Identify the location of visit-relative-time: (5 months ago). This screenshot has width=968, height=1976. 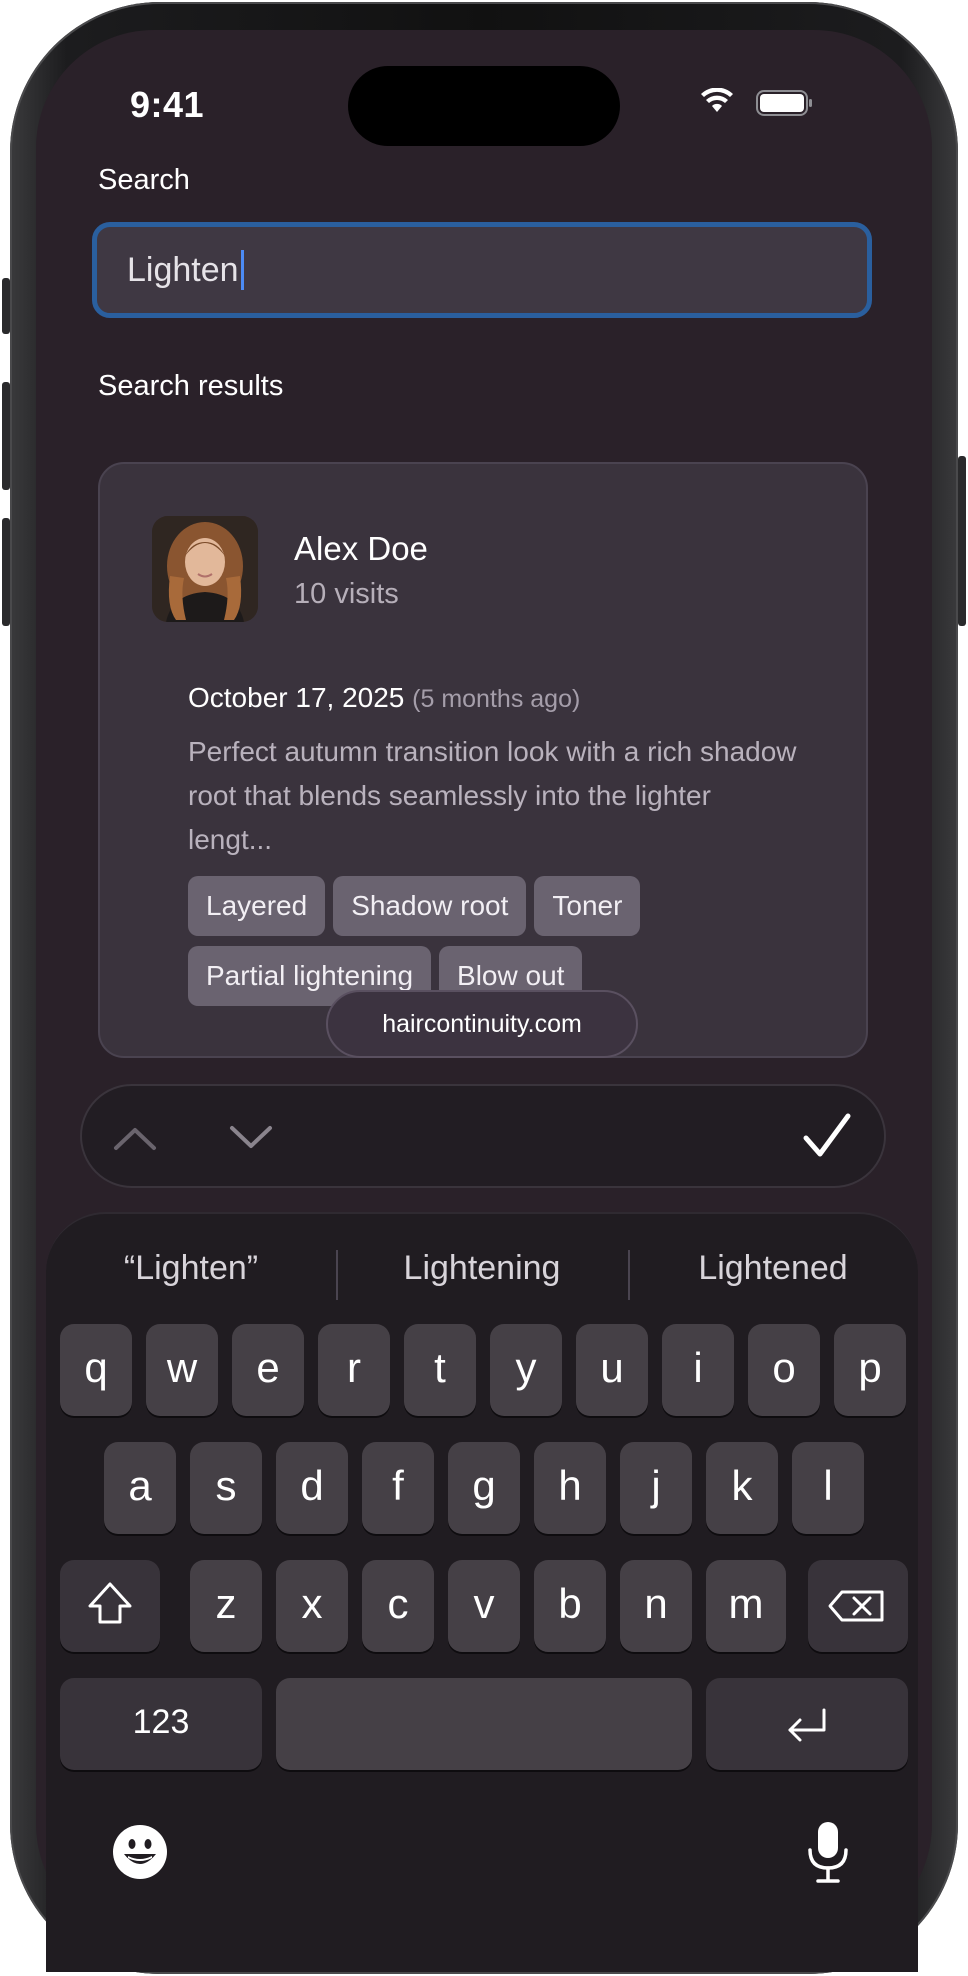
(496, 699).